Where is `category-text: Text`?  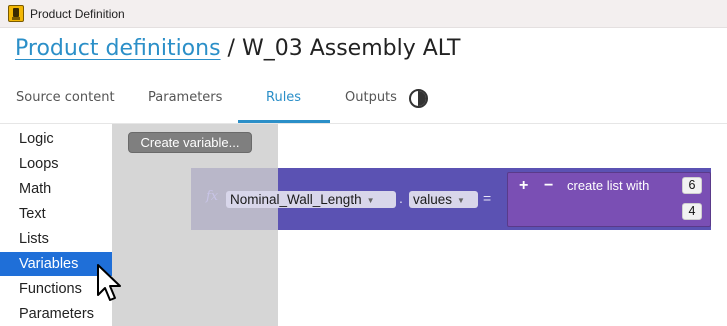 category-text: Text is located at coordinates (56, 214).